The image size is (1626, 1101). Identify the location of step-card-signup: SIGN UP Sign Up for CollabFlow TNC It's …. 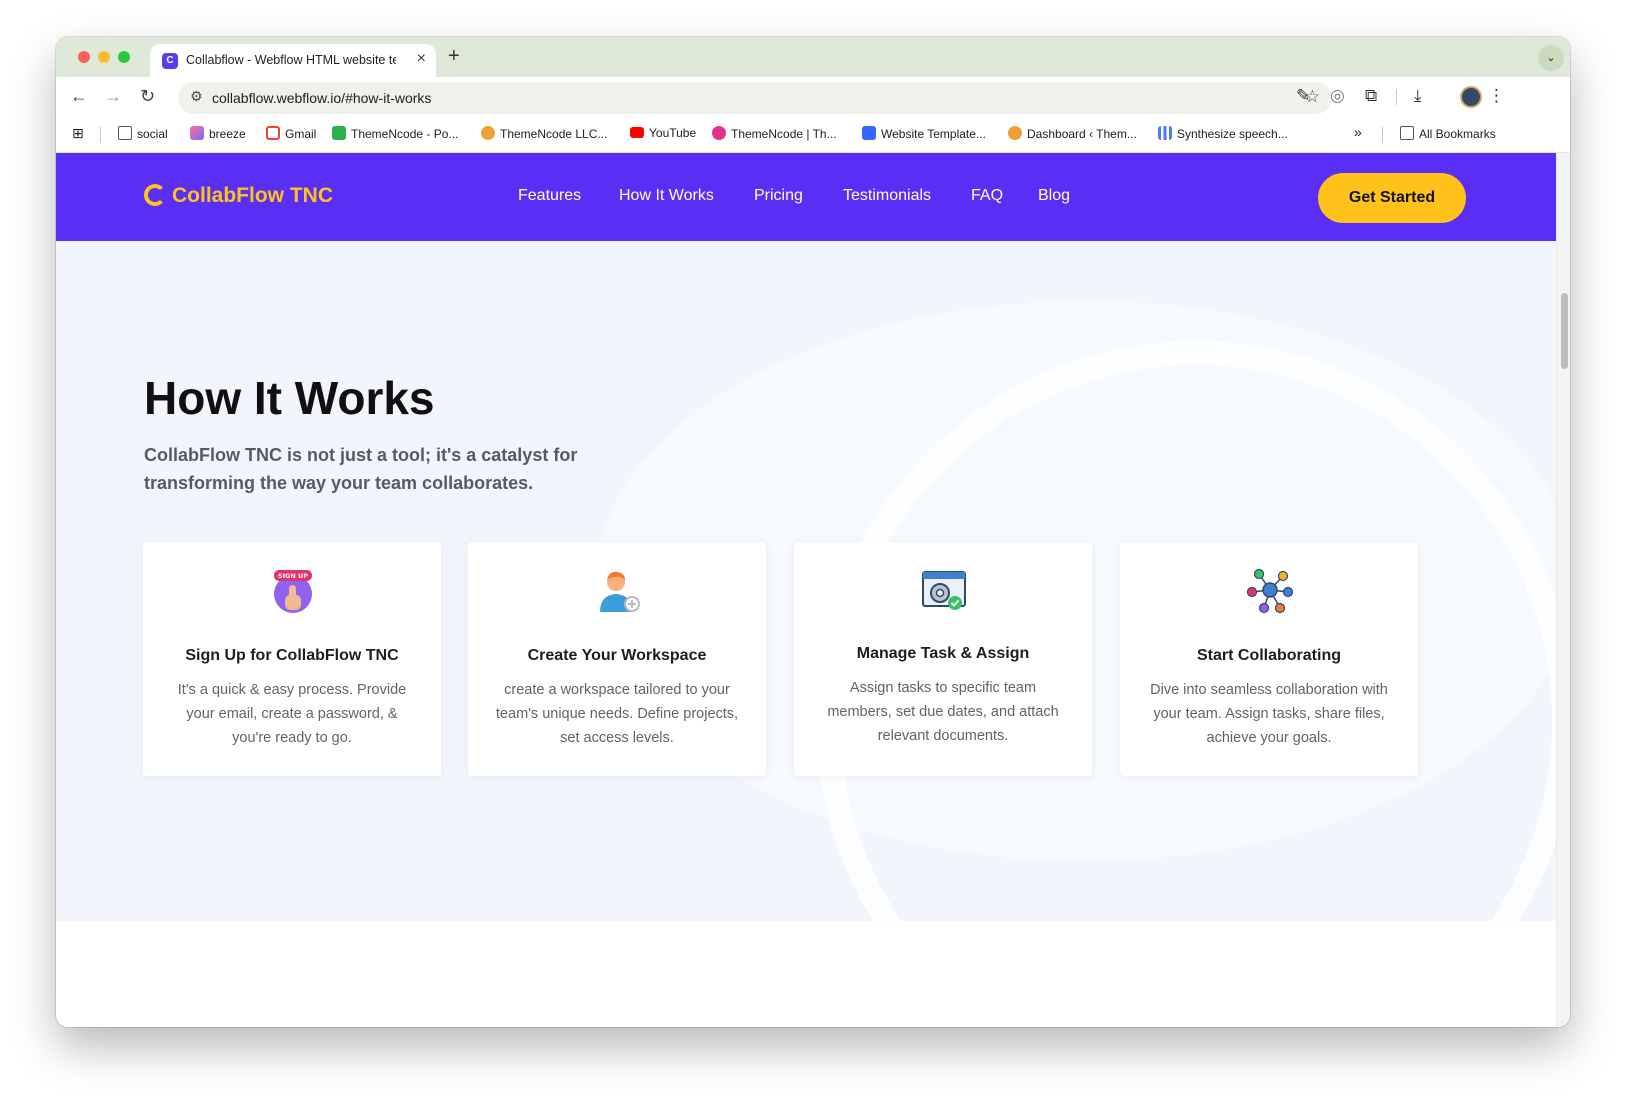
(292, 659).